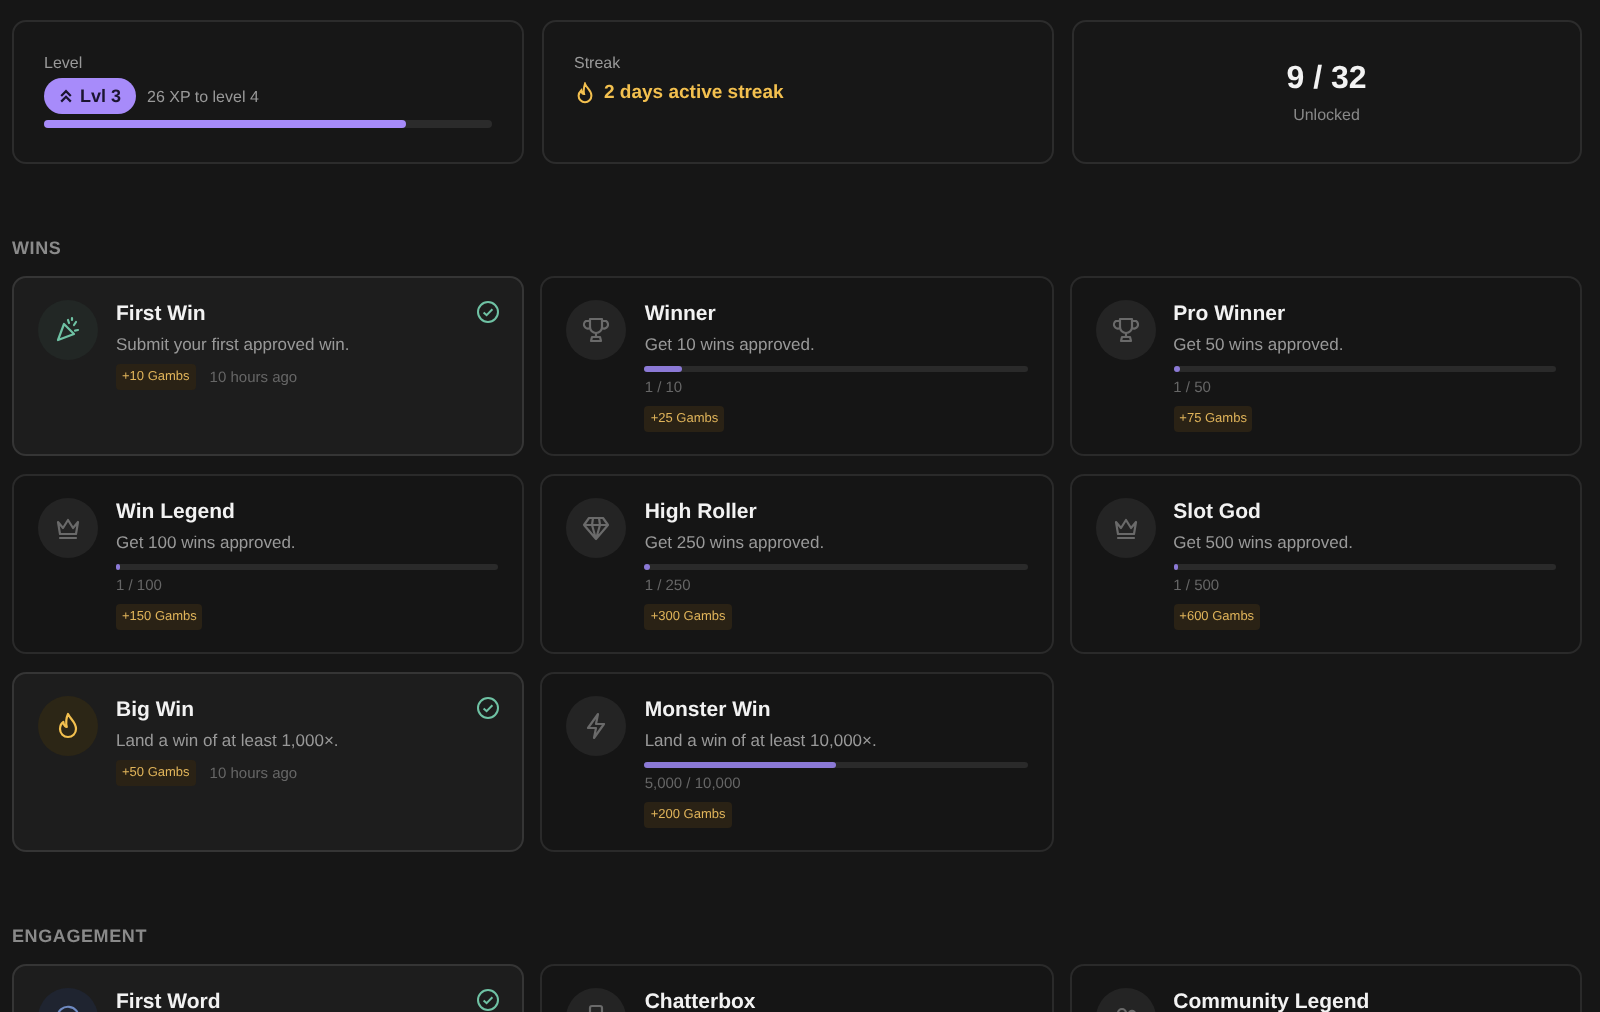 This screenshot has height=1012, width=1600. Describe the element at coordinates (81, 936) in the screenshot. I see `section-title: ENGAGEMENT` at that location.